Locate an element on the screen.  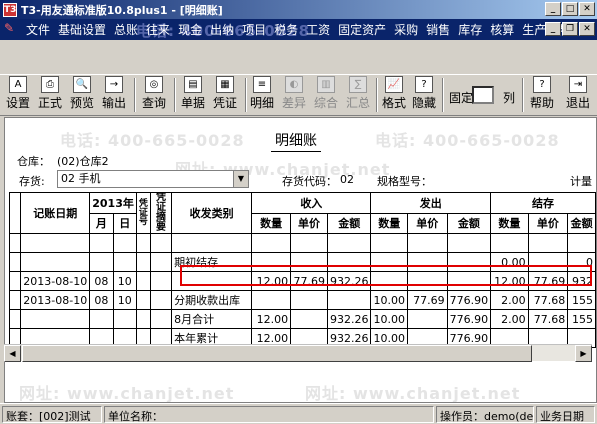
detail-icon: ≡ is located at coordinates (262, 84).